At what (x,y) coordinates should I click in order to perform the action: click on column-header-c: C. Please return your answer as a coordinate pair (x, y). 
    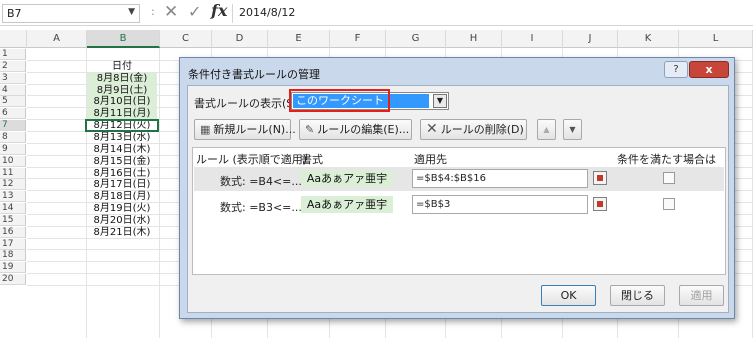
    Looking at the image, I should click on (186, 39).